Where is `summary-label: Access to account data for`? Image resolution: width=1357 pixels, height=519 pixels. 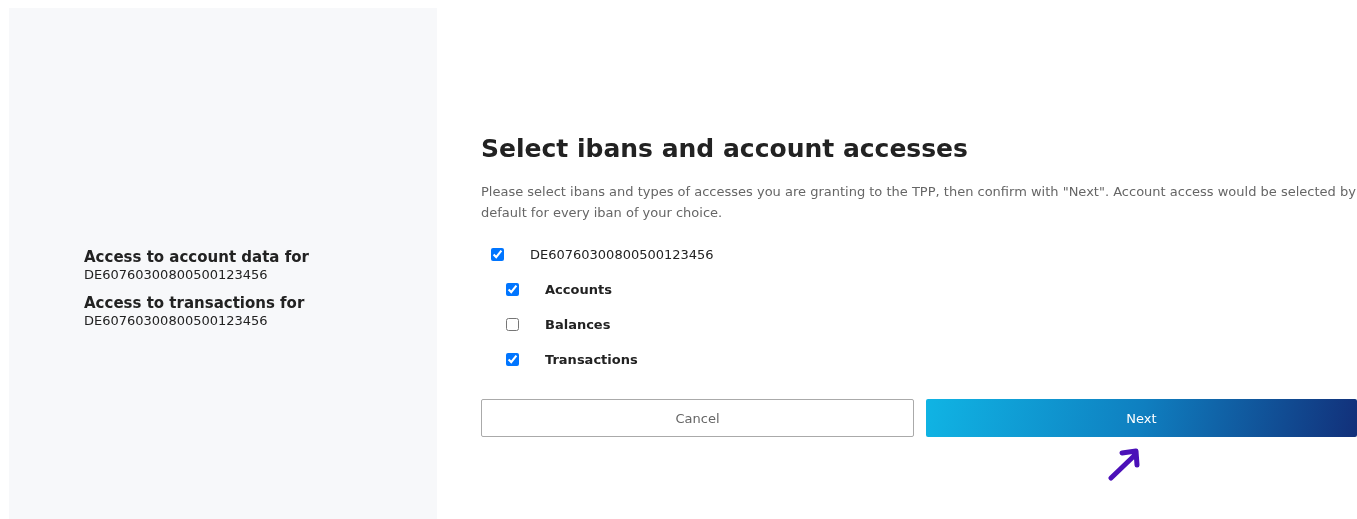 summary-label: Access to account data for is located at coordinates (196, 257).